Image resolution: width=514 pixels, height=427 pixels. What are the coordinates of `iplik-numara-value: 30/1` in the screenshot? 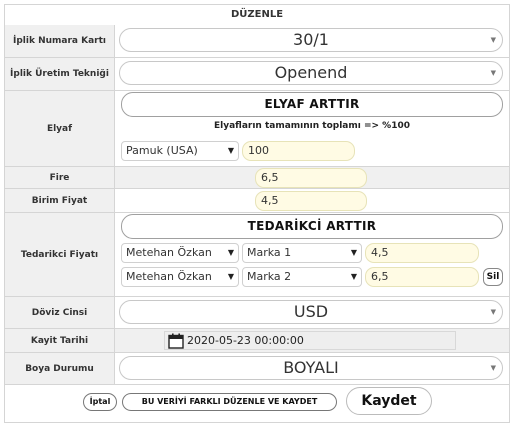 It's located at (311, 39).